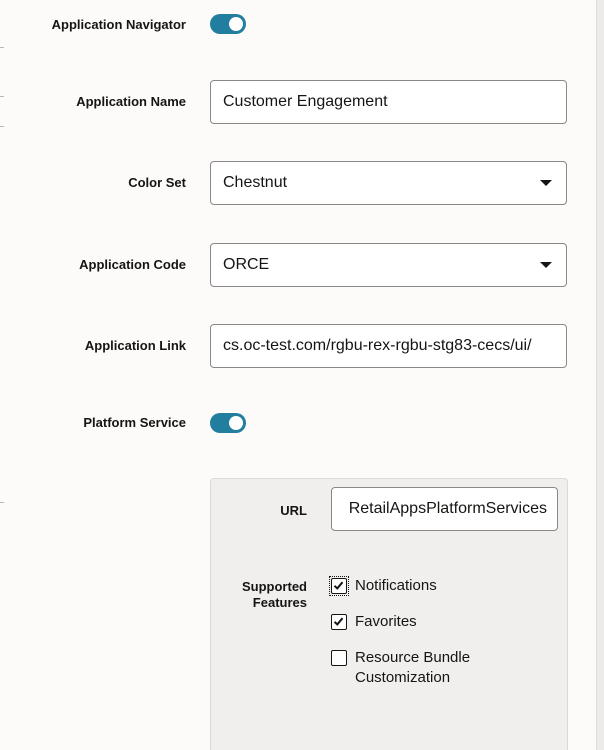  What do you see at coordinates (246, 264) in the screenshot?
I see `app-code-value: ORCE` at bounding box center [246, 264].